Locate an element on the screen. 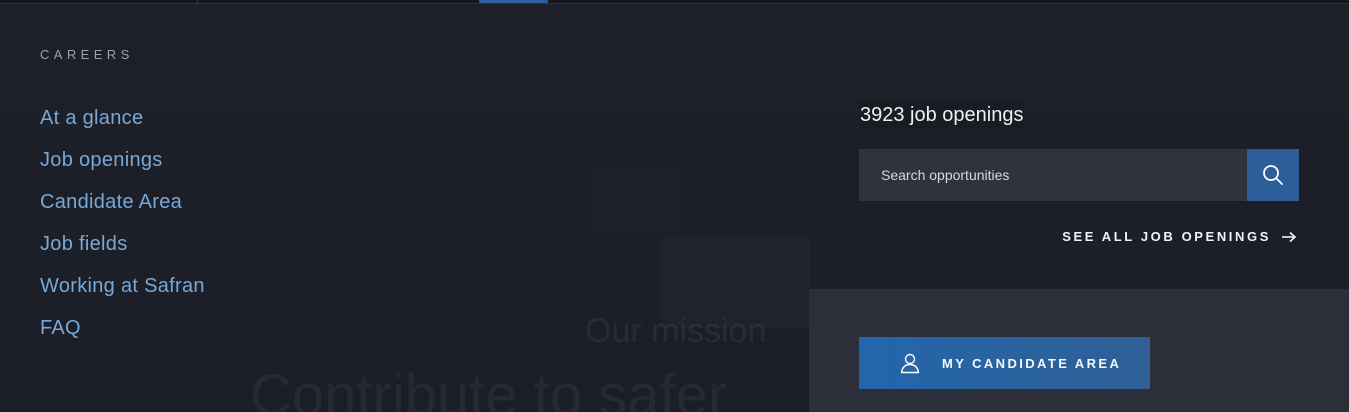 This screenshot has width=1349, height=412. nav-item-job-openings: Job openings is located at coordinates (122, 167).